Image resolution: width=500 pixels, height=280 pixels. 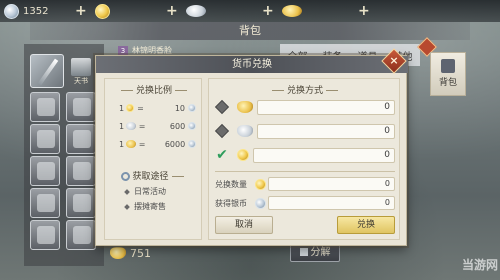 I want to click on source-label: 摆摊寄售, so click(x=150, y=206).